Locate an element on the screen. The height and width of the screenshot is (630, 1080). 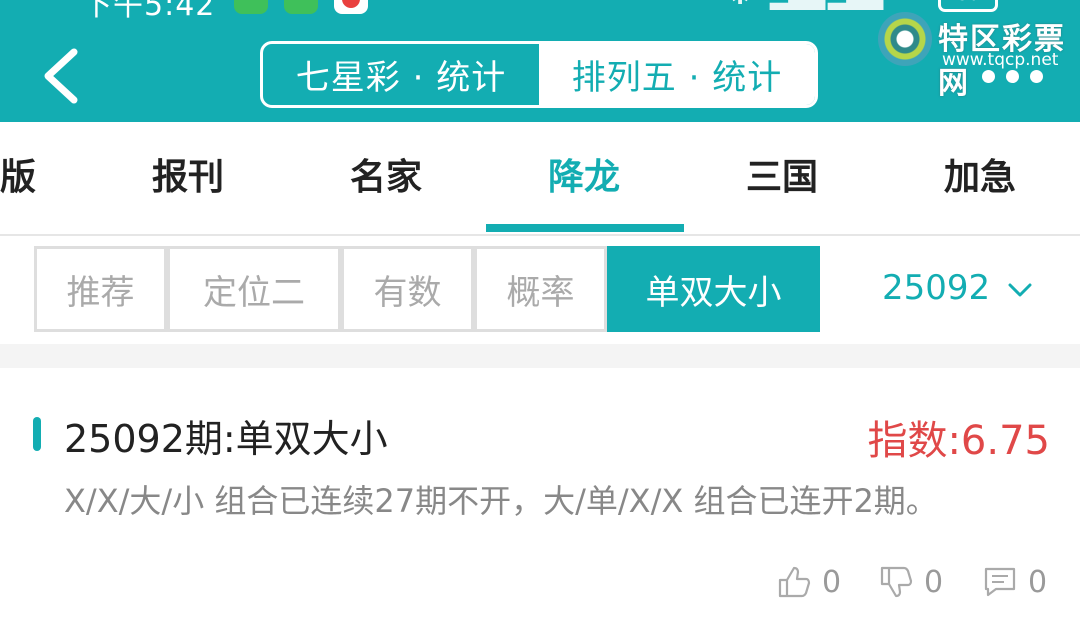
issue-number: 25092 is located at coordinates (936, 288).